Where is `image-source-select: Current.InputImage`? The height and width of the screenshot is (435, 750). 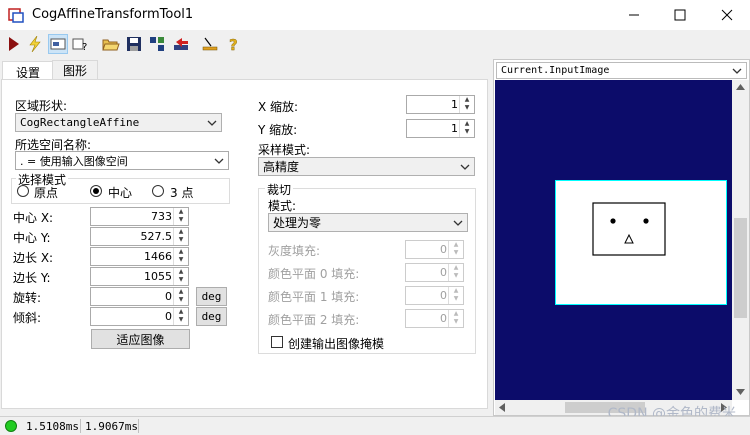
image-source-select: Current.InputImage is located at coordinates (621, 70).